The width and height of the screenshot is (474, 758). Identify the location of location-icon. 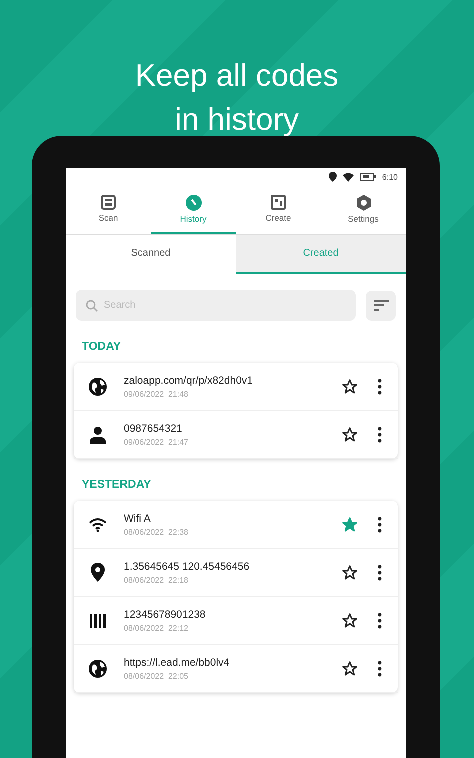
(333, 177).